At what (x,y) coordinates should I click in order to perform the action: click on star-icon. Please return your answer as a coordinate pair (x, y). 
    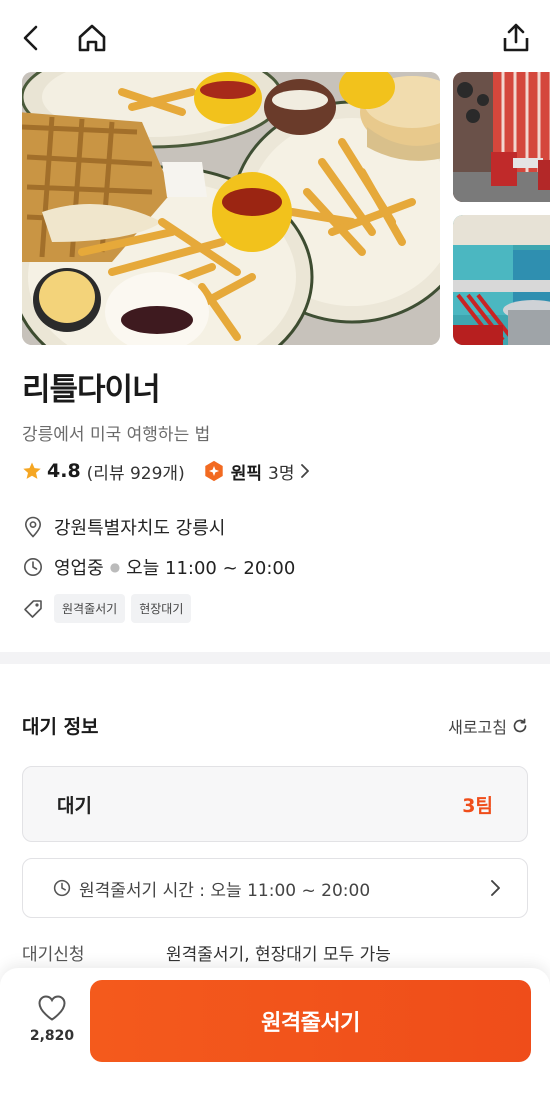
    Looking at the image, I should click on (32, 470).